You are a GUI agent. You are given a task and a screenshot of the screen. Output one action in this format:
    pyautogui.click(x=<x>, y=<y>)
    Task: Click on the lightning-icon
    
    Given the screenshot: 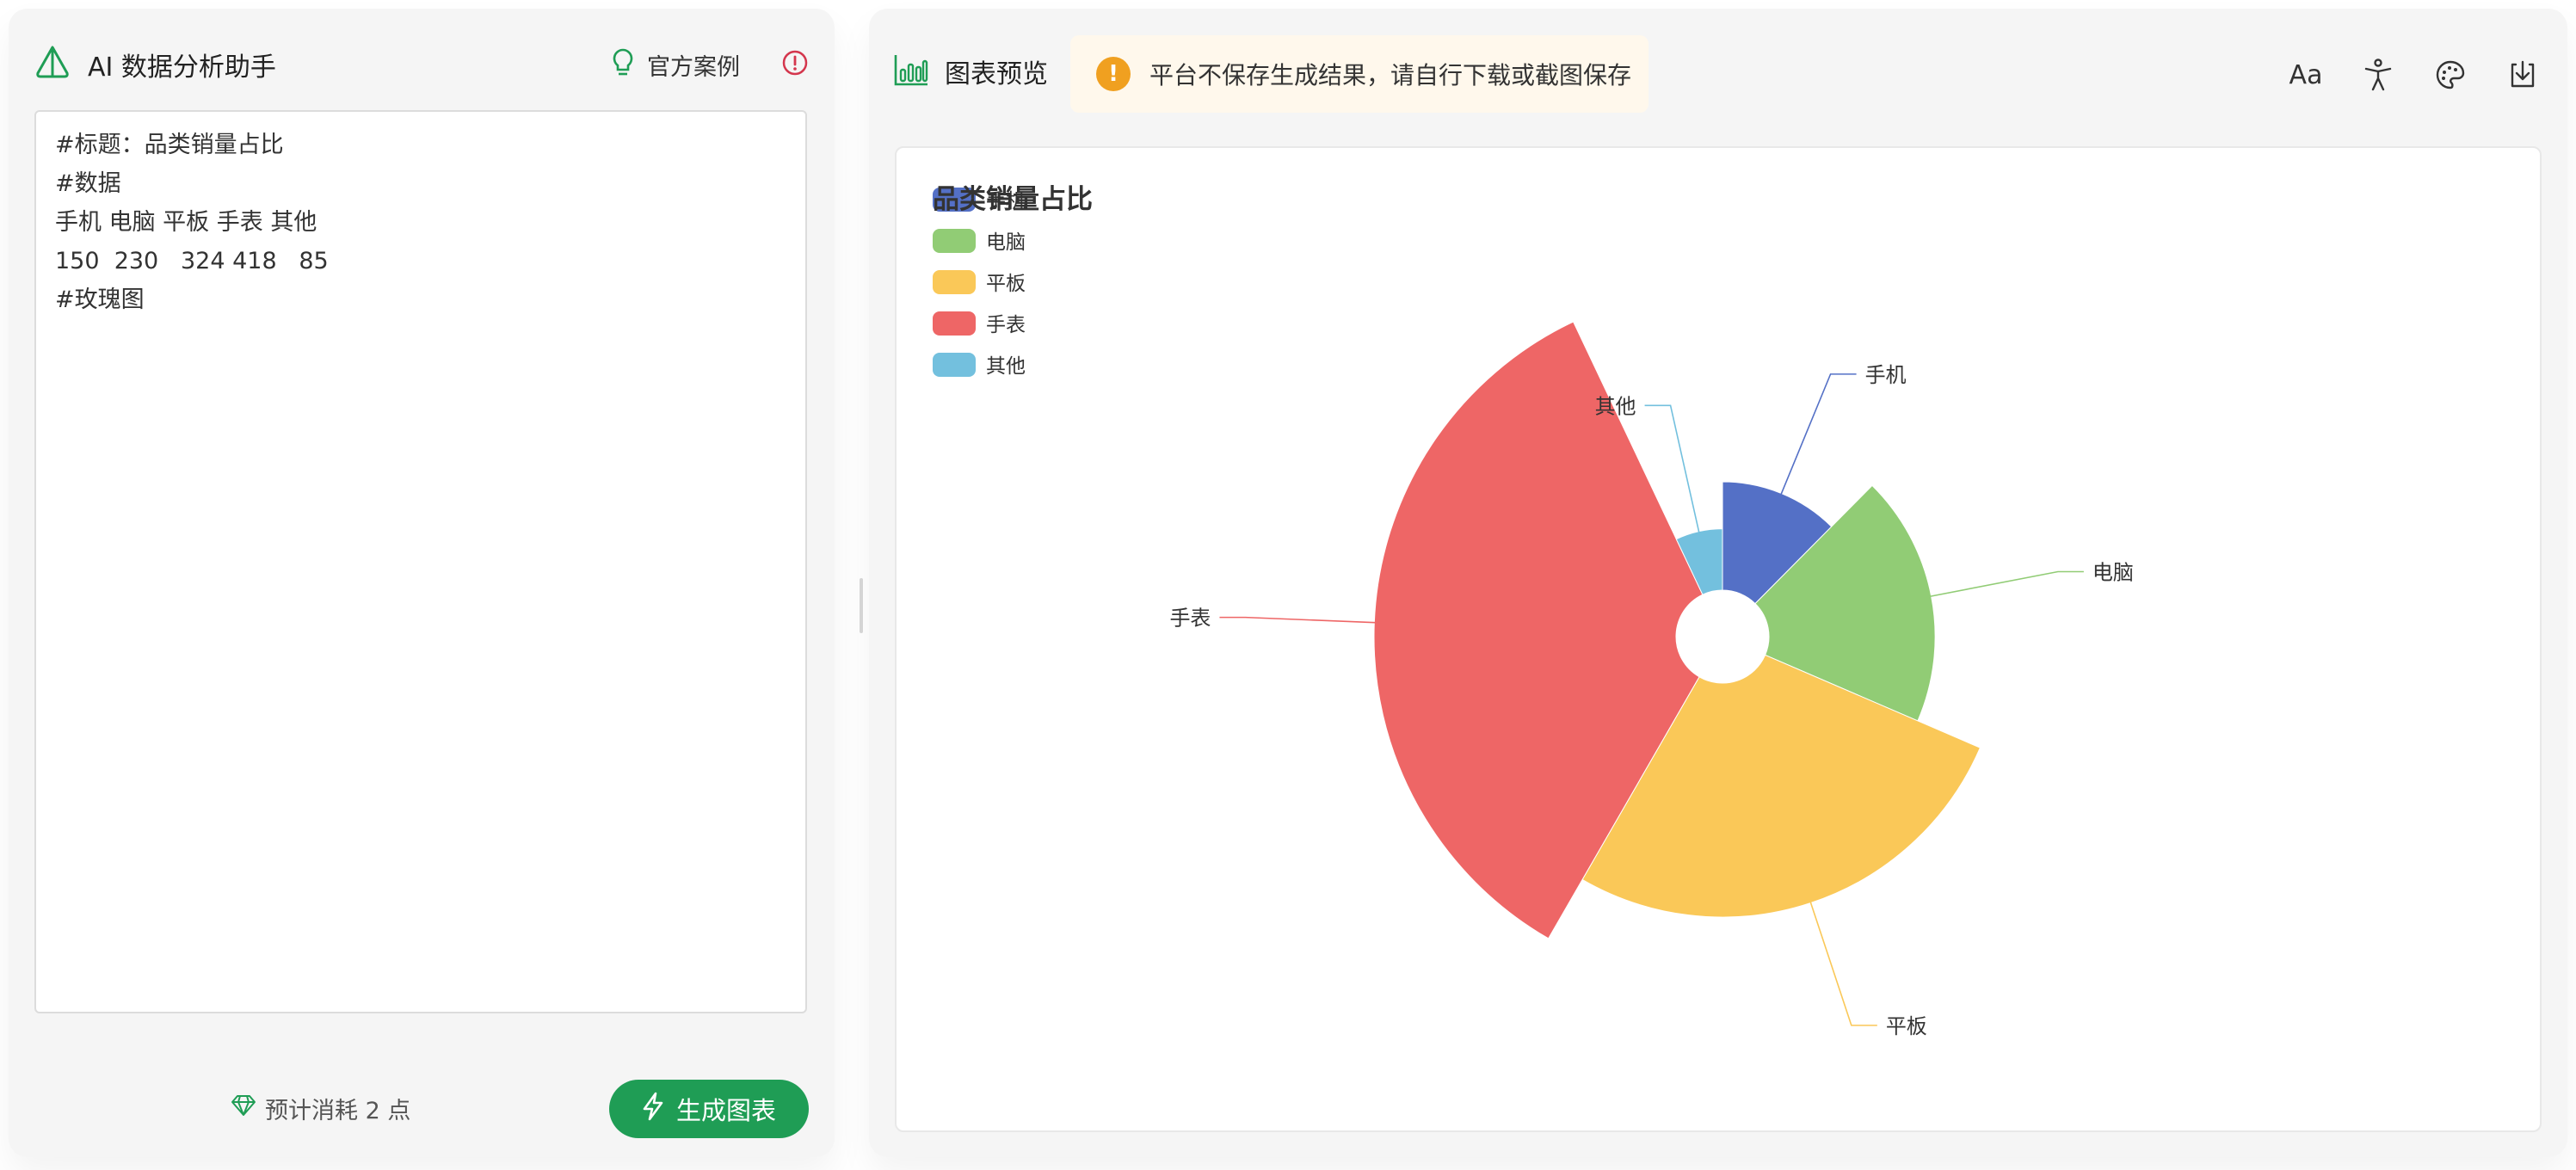 What is the action you would take?
    pyautogui.click(x=653, y=1110)
    